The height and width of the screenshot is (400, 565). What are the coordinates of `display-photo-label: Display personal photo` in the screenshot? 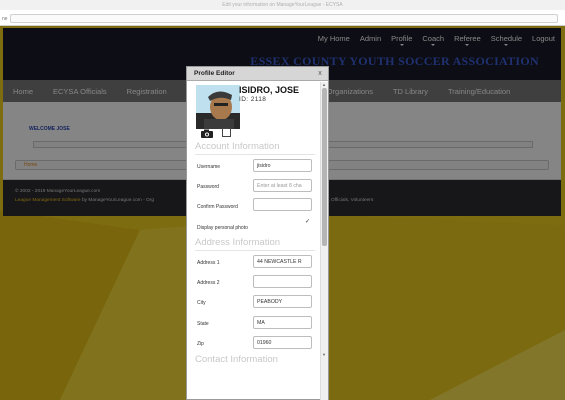 It's located at (222, 228).